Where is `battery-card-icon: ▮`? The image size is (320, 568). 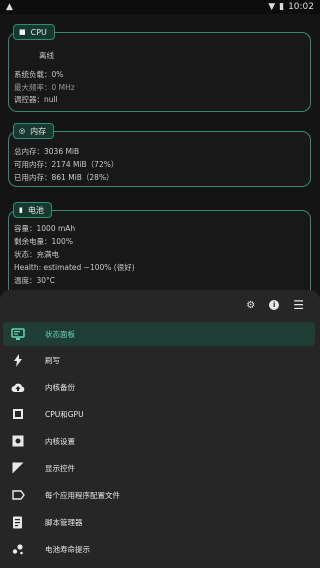
battery-card-icon: ▮ is located at coordinates (21, 209).